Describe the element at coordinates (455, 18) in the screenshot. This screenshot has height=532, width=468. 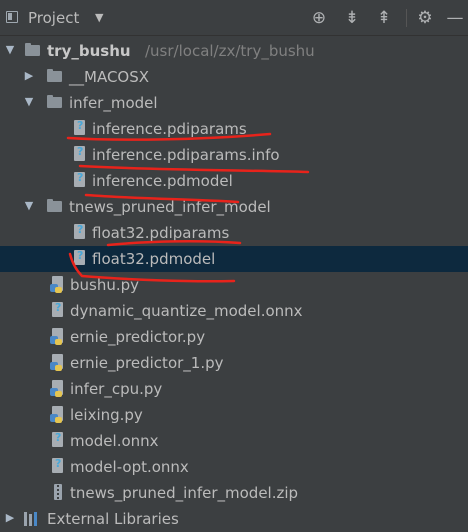
I see `hide-panel-icon: —` at that location.